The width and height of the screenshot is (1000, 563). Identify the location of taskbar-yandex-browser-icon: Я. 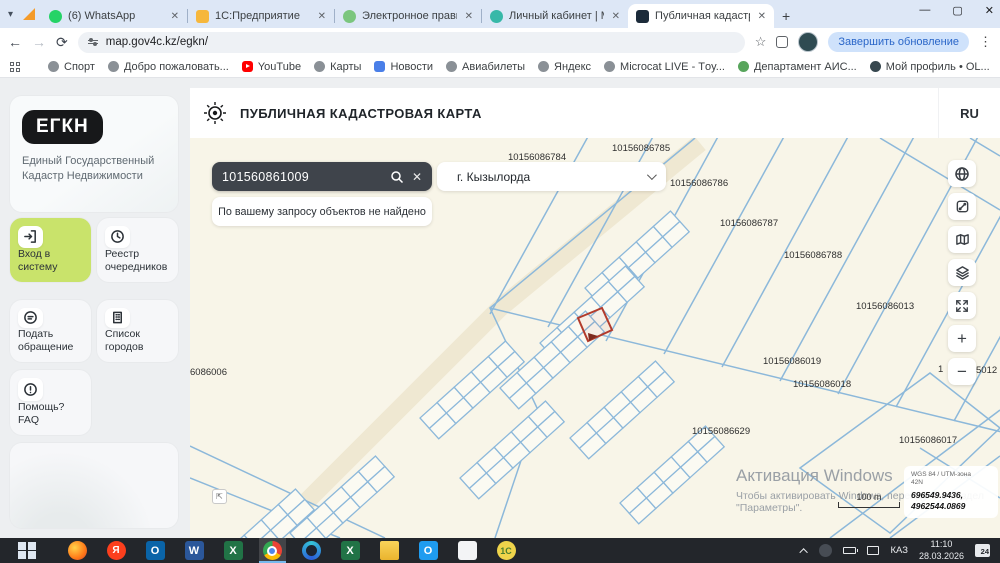
(116, 550).